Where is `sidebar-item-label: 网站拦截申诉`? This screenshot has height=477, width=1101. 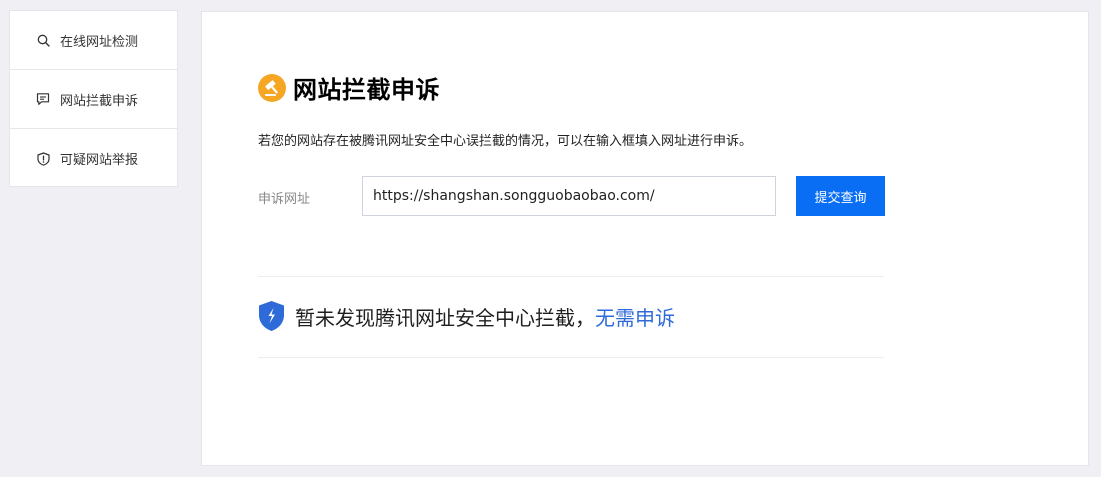 sidebar-item-label: 网站拦截申诉 is located at coordinates (99, 101).